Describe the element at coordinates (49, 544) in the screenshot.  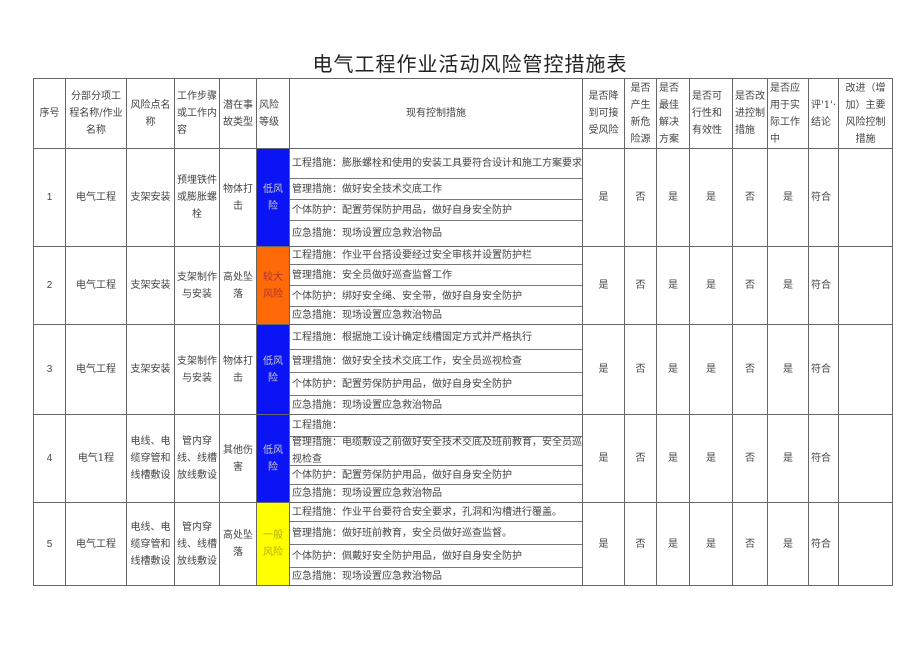
I see `cell-seq: 5` at that location.